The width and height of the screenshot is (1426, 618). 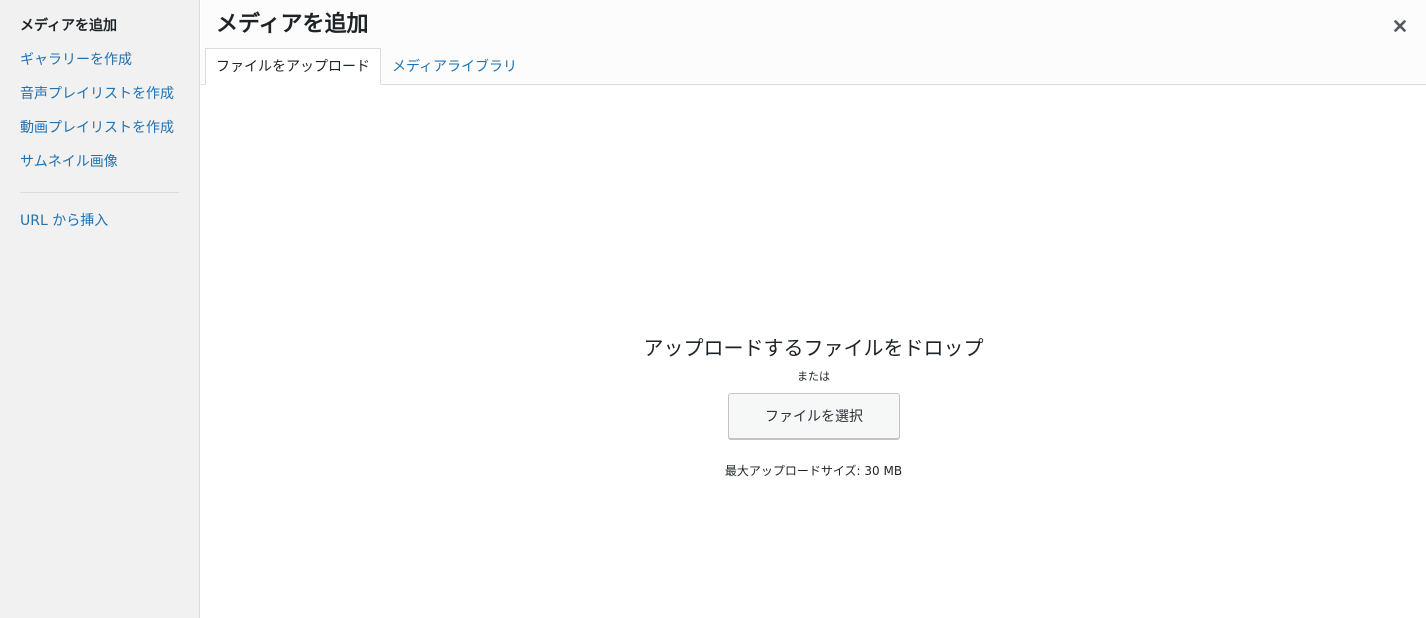 What do you see at coordinates (97, 94) in the screenshot?
I see `menu-item-create-audio-playlist: 音声プレイリストを作成` at bounding box center [97, 94].